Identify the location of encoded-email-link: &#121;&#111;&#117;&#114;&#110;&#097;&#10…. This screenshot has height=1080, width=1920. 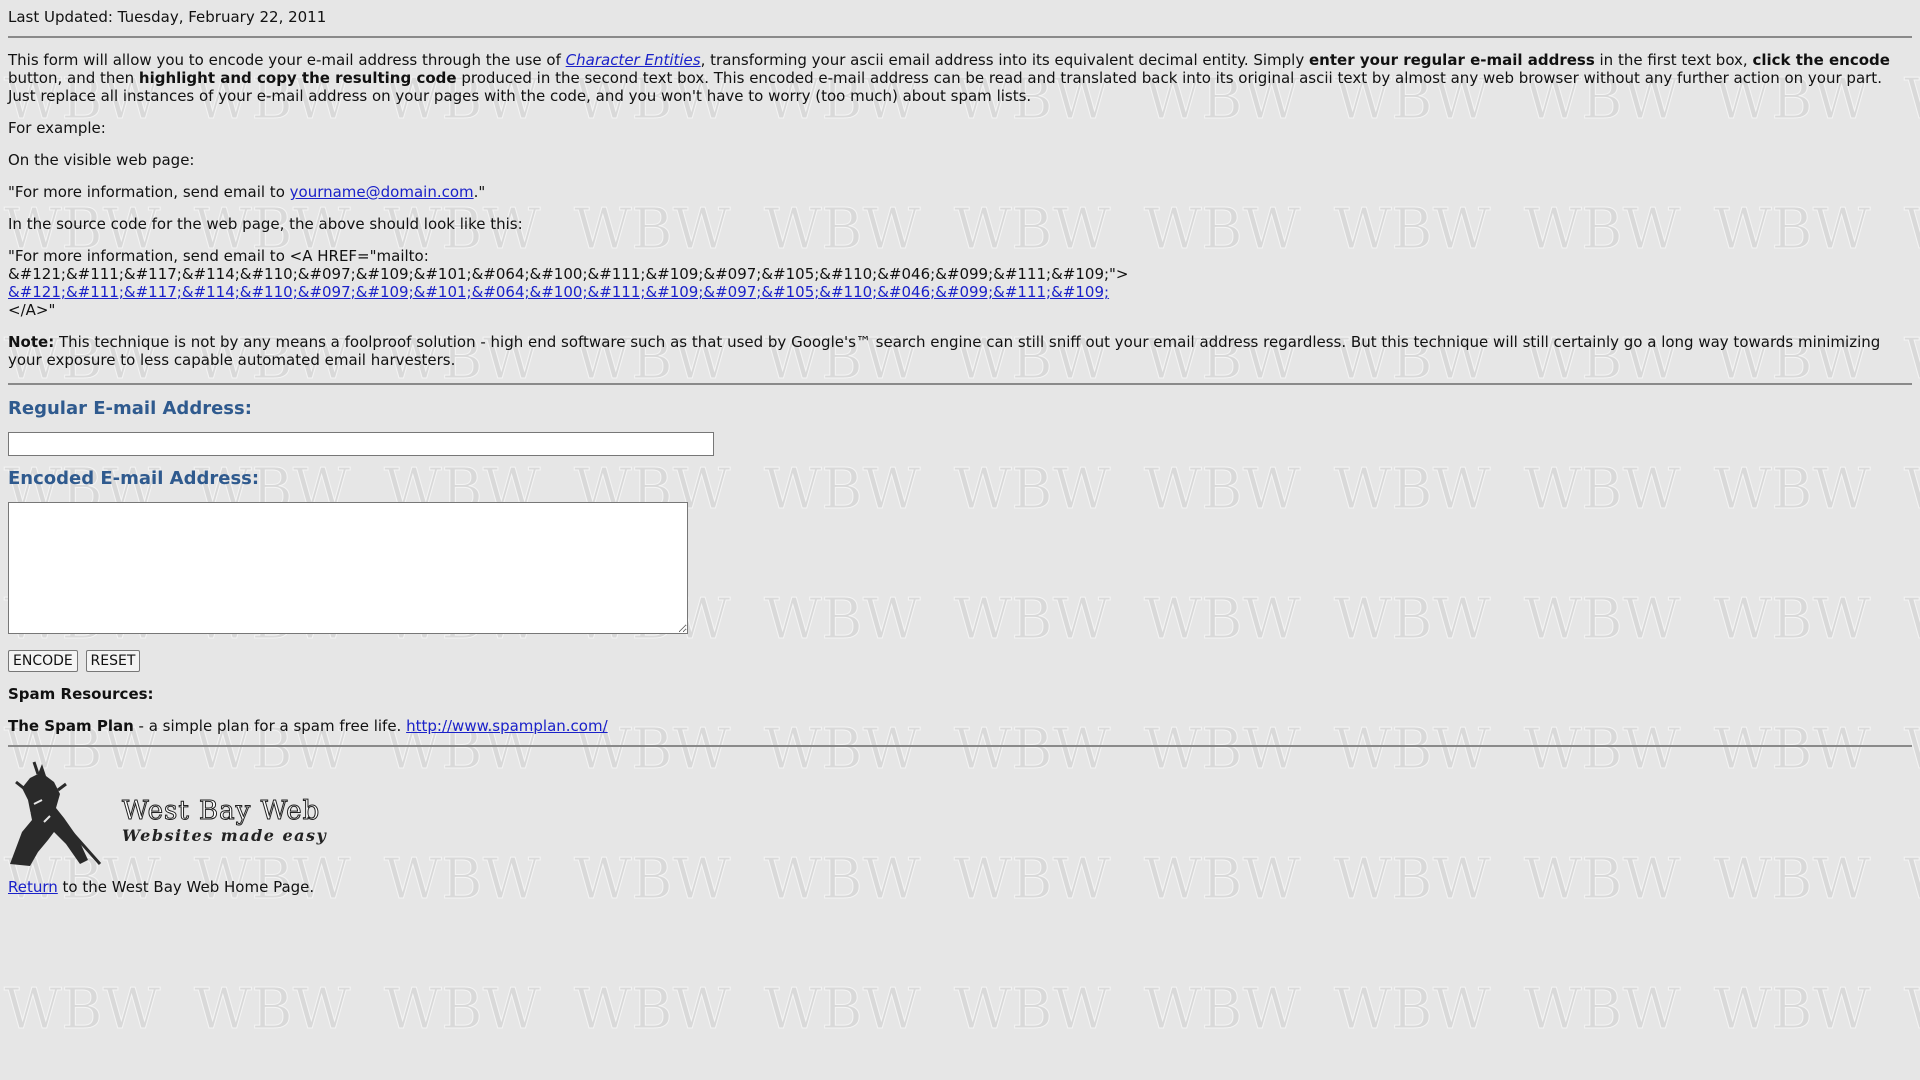
(558, 292).